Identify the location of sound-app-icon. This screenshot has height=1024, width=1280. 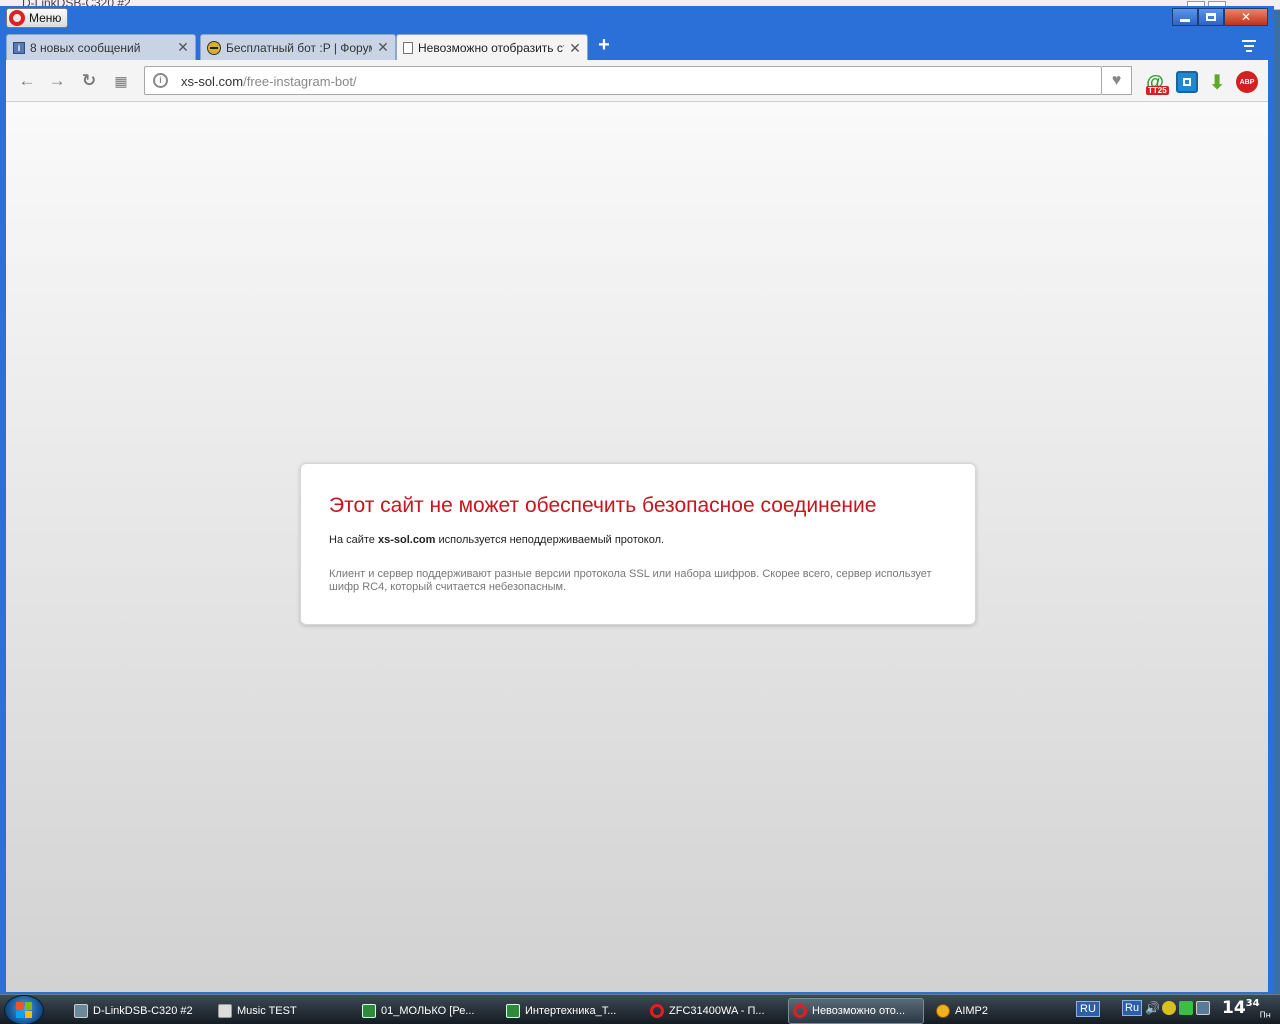
(225, 1011).